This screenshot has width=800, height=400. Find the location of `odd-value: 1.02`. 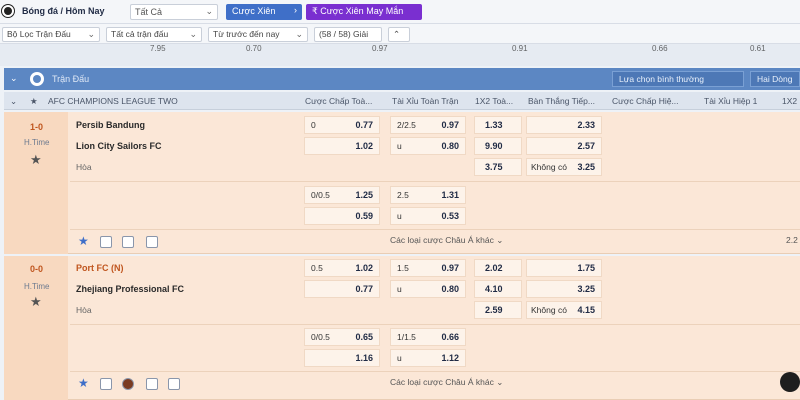

odd-value: 1.02 is located at coordinates (364, 268).